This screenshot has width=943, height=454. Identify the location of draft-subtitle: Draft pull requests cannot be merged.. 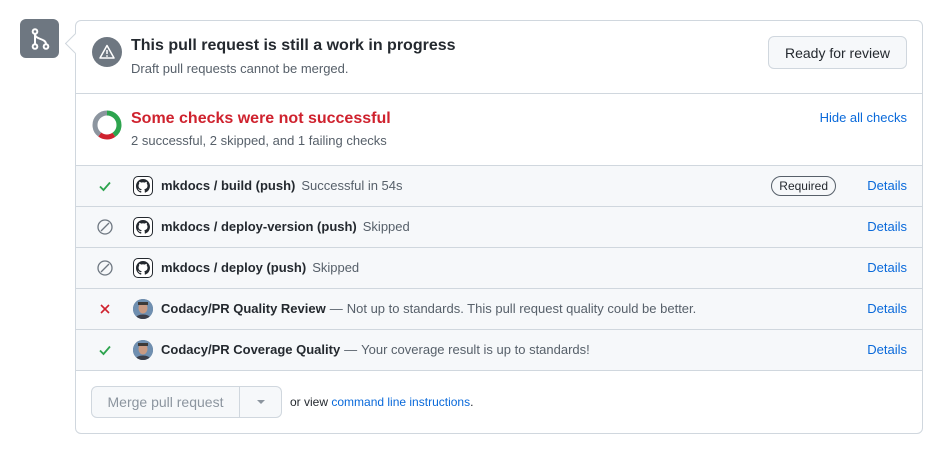
(240, 68).